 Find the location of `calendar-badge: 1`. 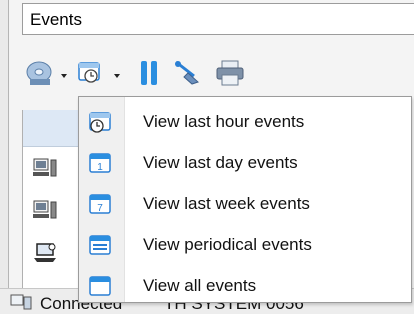

calendar-badge: 1 is located at coordinates (100, 167).